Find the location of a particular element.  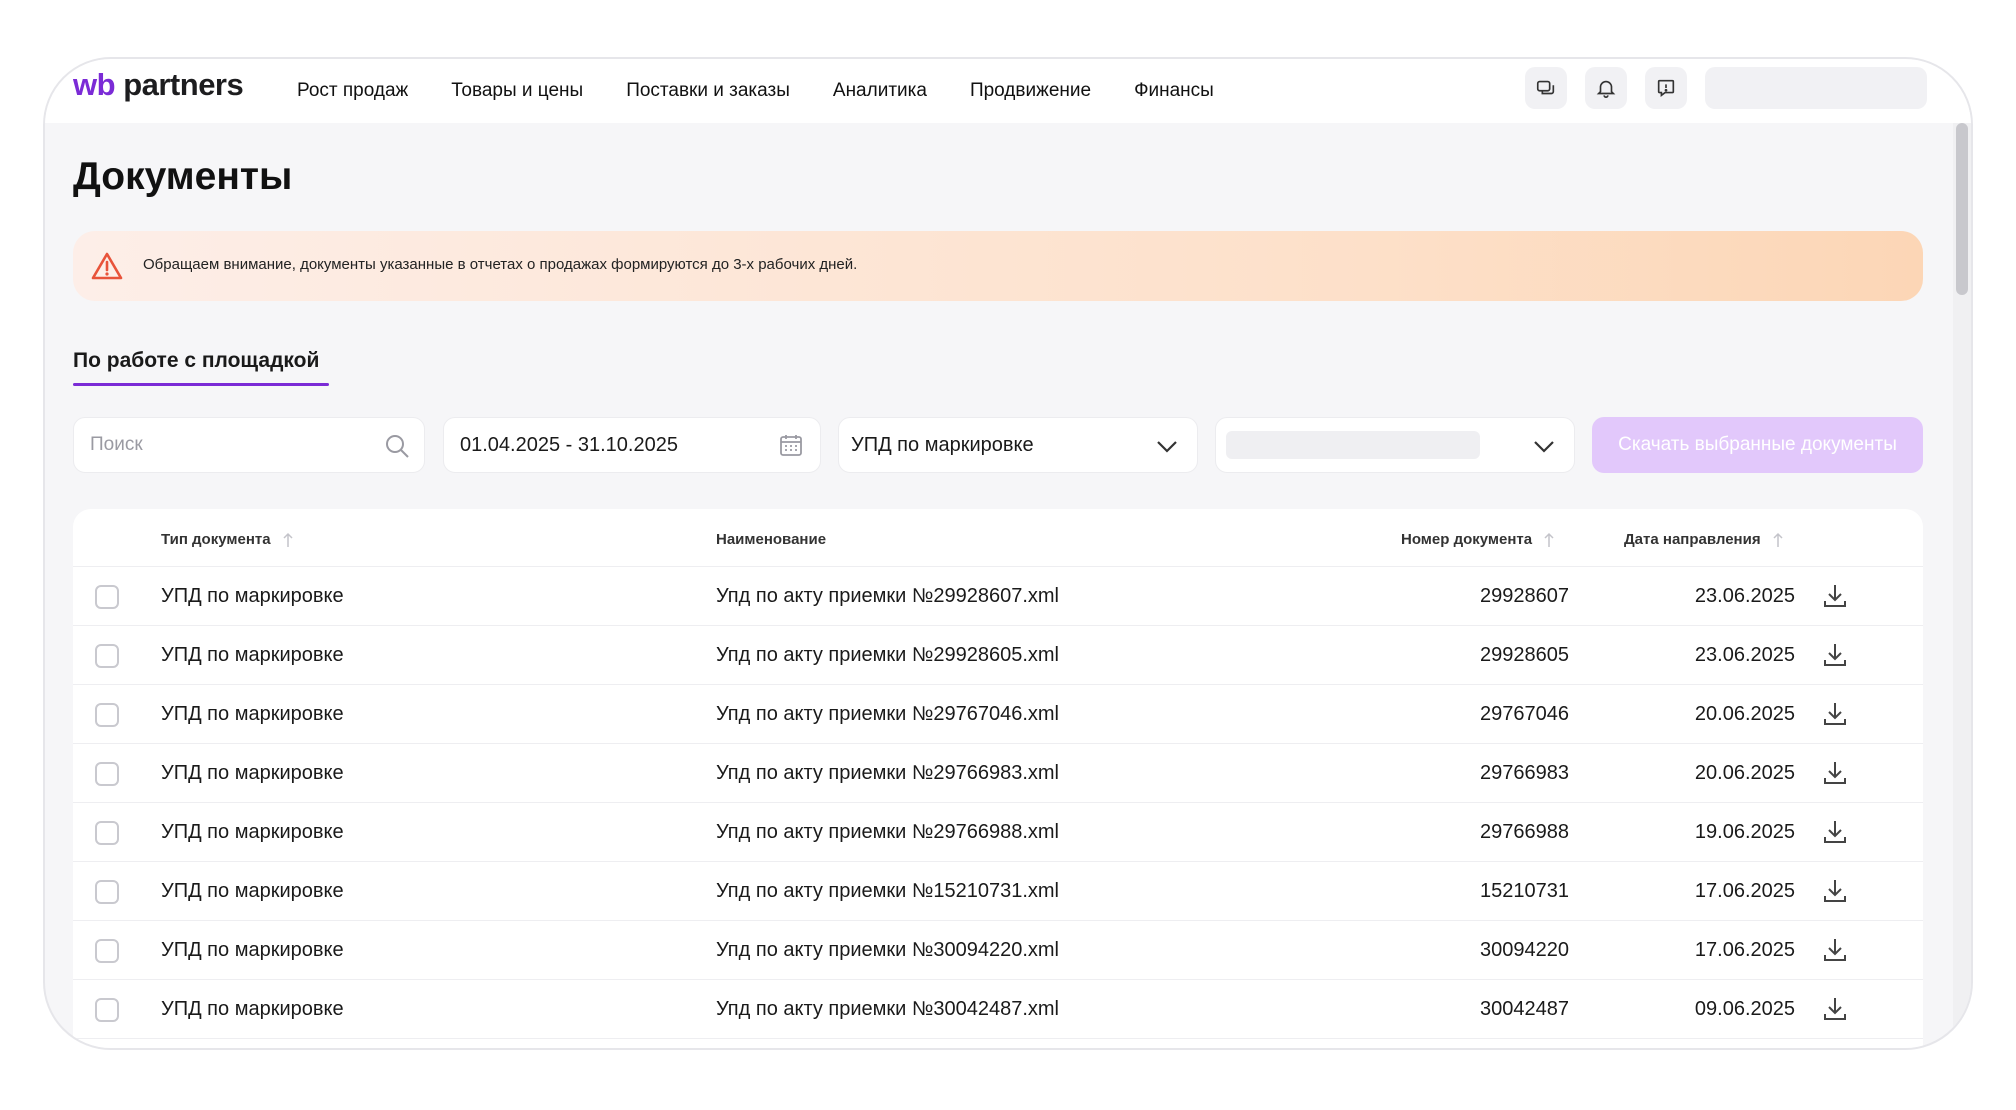

date-range-picker: 01.04.2025 - 31.10.2025 is located at coordinates (632, 445).